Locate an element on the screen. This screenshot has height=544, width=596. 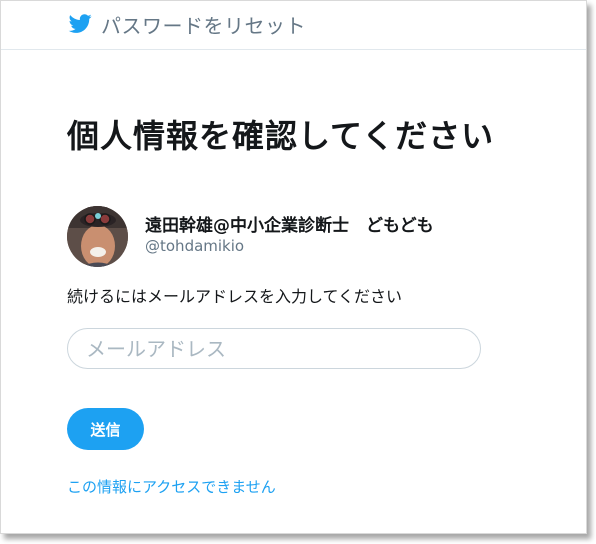
instruction-text: 続けるにはメールアドレスを入力してください is located at coordinates (235, 296).